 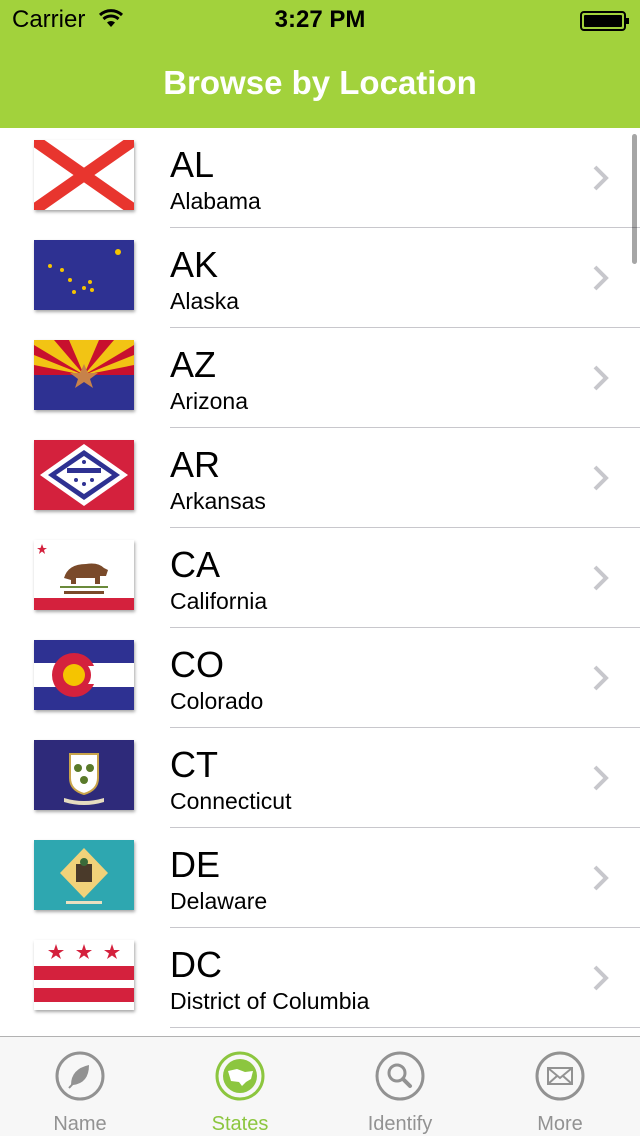 I want to click on envelope-icon, so click(x=560, y=1076).